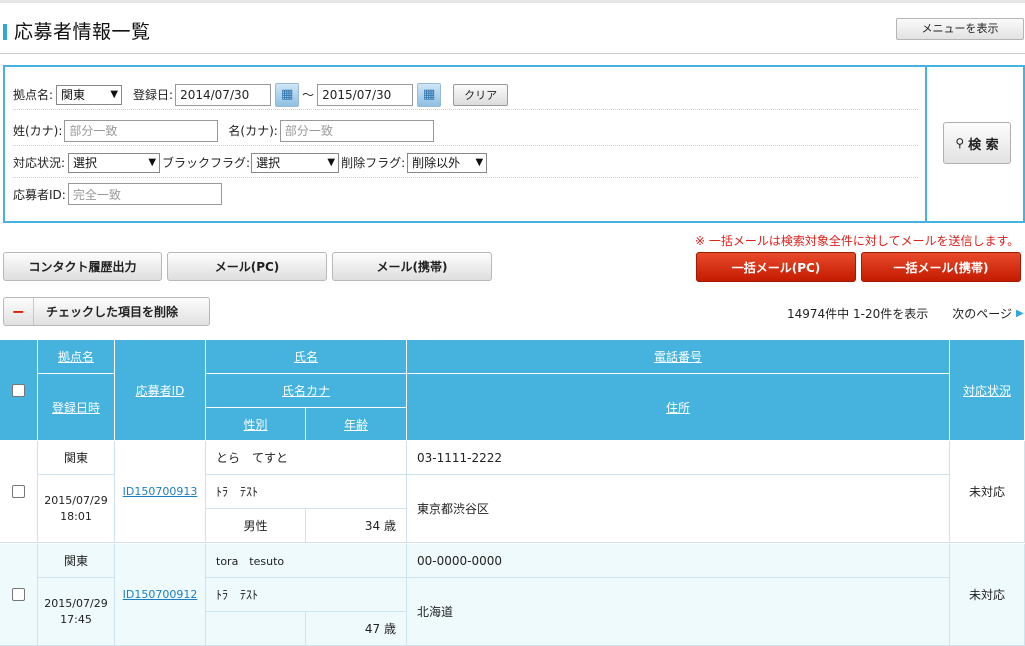 The height and width of the screenshot is (646, 1025). What do you see at coordinates (926, 144) in the screenshot?
I see `filter-divider` at bounding box center [926, 144].